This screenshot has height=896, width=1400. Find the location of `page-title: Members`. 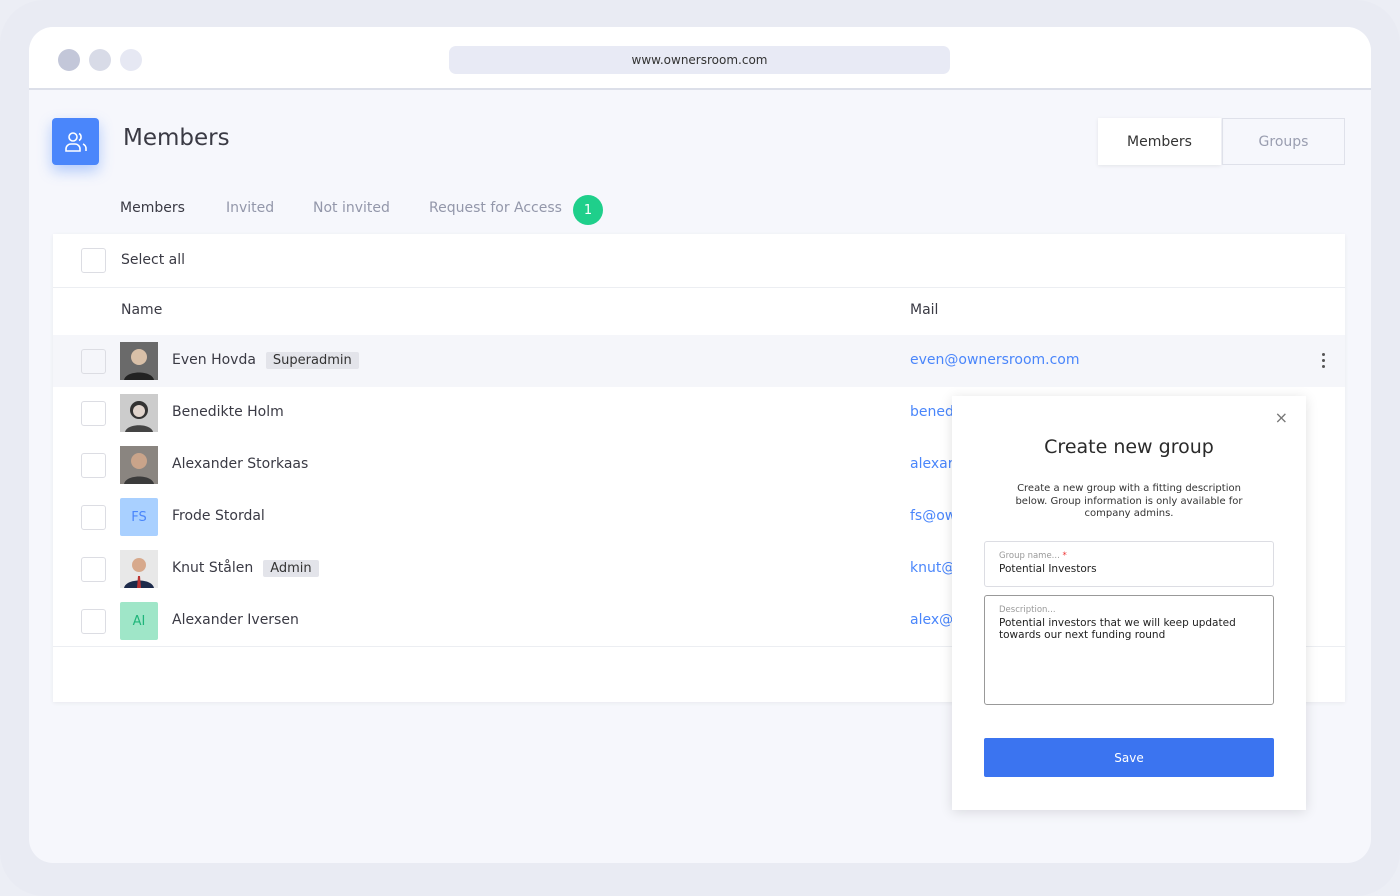

page-title: Members is located at coordinates (176, 138).